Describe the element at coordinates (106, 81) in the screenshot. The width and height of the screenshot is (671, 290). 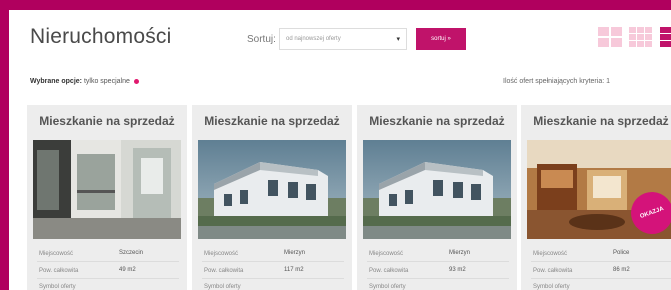
I see `options-value: tylko specjalne` at that location.